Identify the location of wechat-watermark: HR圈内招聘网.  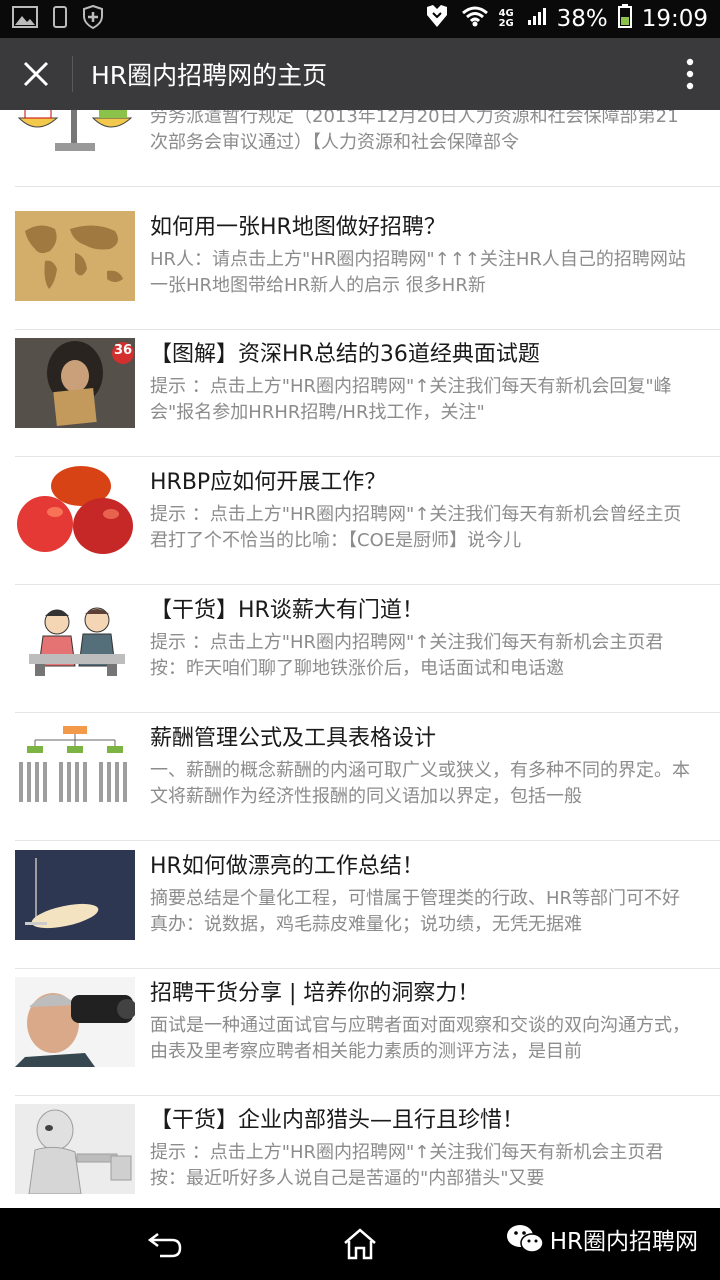
(602, 1239).